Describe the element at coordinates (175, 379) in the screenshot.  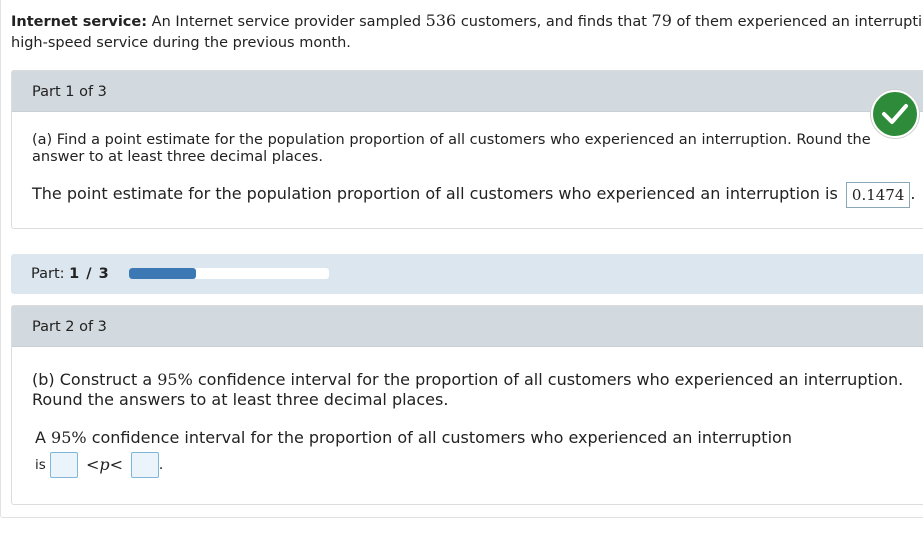
I see `part-2-confidence-level: 95%` at that location.